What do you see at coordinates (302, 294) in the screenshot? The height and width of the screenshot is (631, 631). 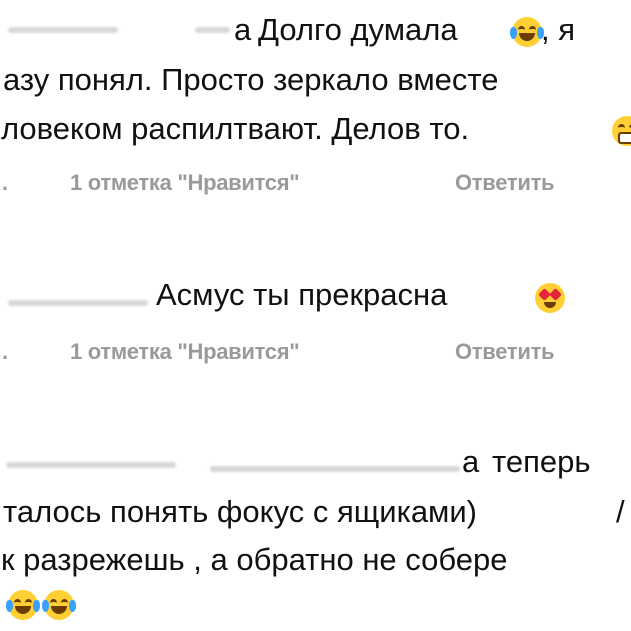 I see `comment-text: Асмус ты прекрасна` at bounding box center [302, 294].